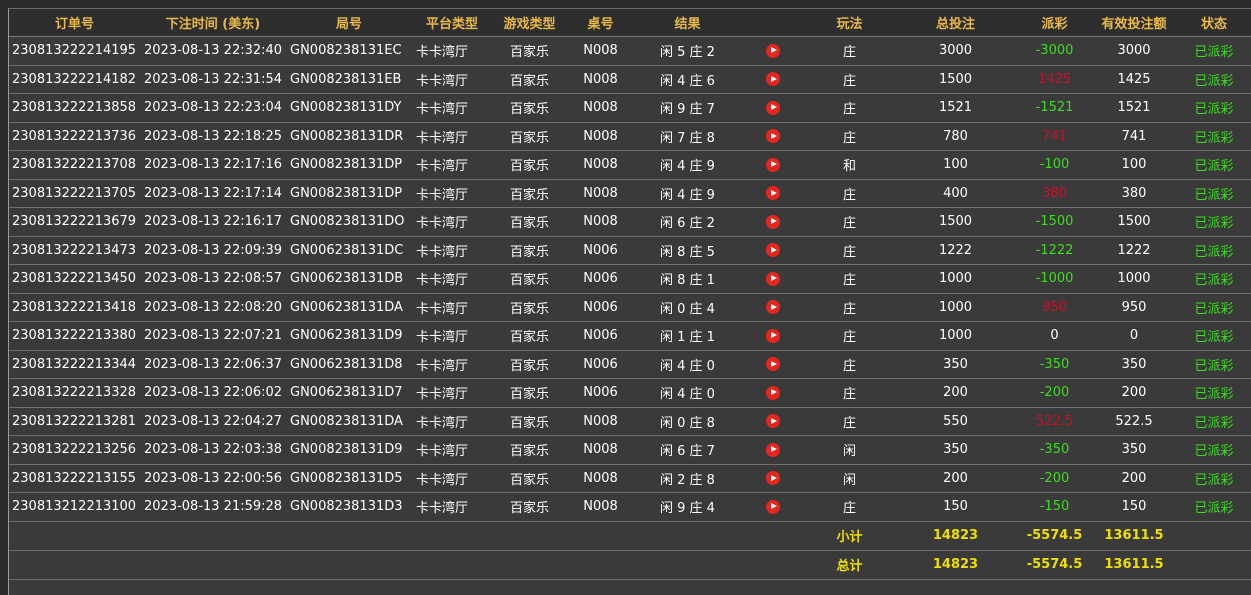  I want to click on valid-bet-cell: 200, so click(1134, 478).